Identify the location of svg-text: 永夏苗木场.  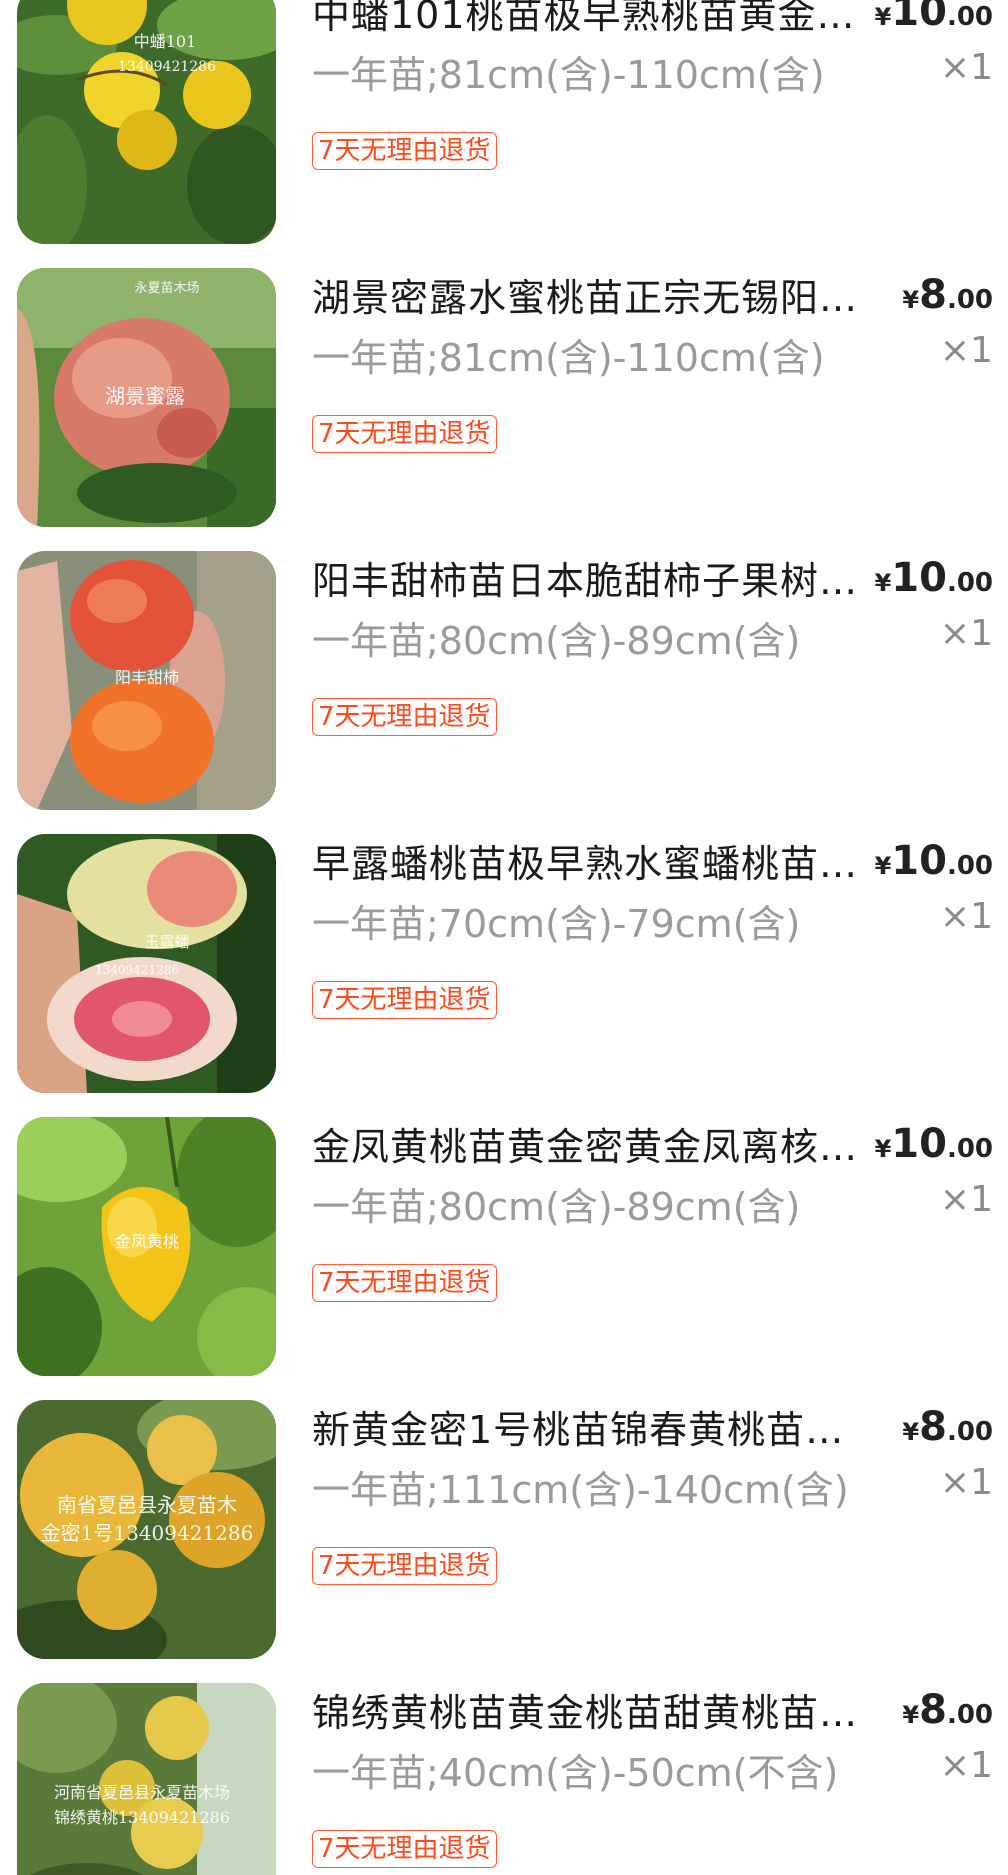
(166, 288).